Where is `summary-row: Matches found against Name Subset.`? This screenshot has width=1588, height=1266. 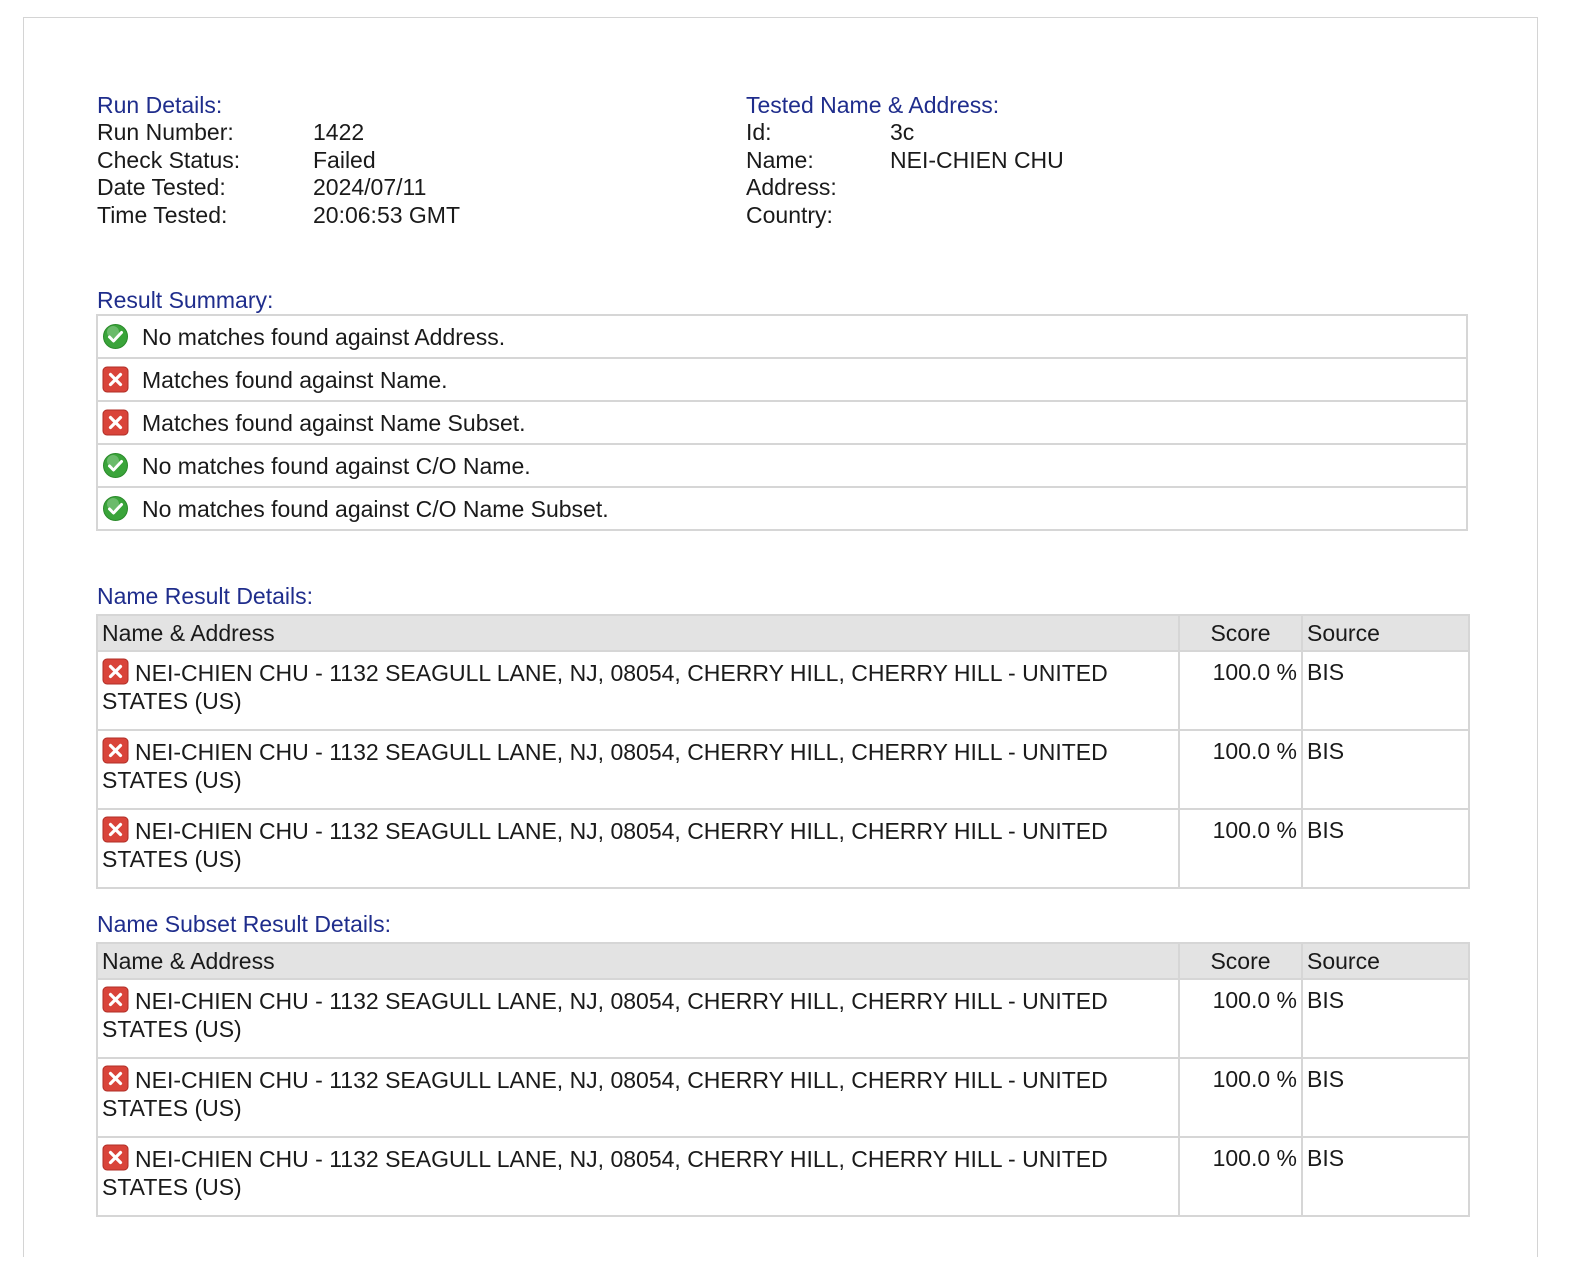 summary-row: Matches found against Name Subset. is located at coordinates (782, 422).